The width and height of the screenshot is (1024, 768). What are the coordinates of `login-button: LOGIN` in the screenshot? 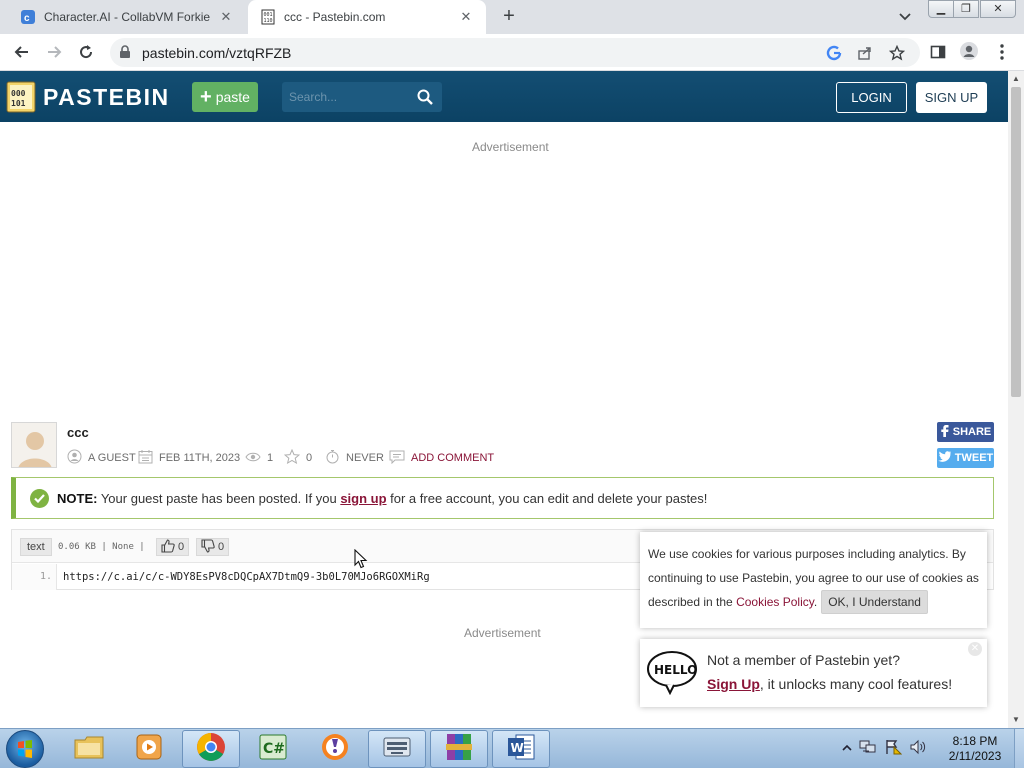 It's located at (871, 97).